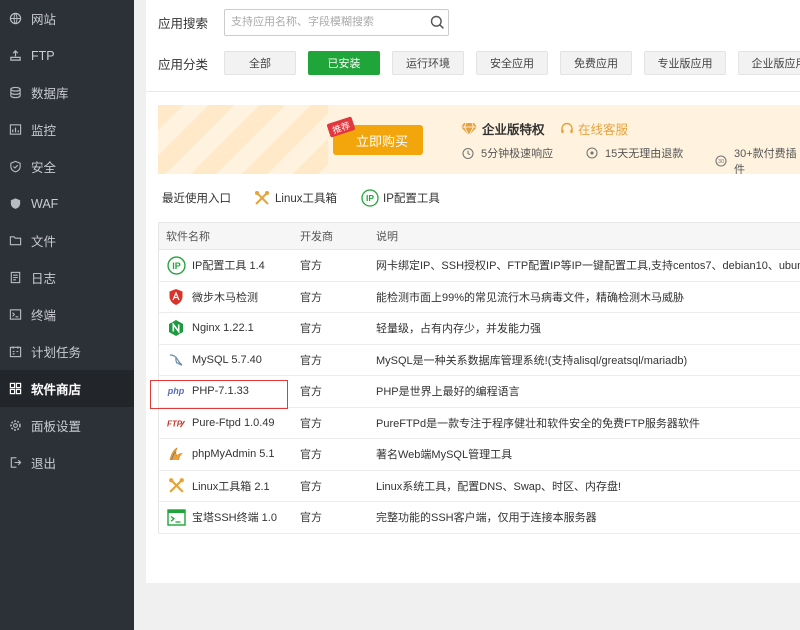  I want to click on feature-plugins: 30 30+款付费插件, so click(757, 159).